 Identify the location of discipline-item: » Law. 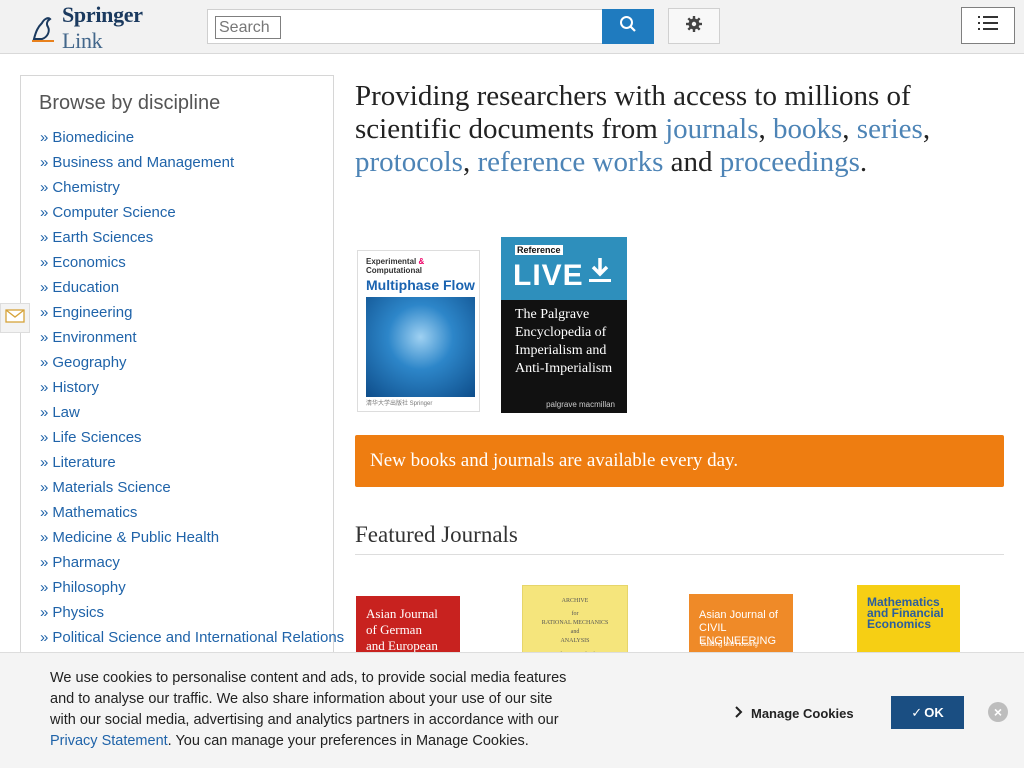
(192, 415).